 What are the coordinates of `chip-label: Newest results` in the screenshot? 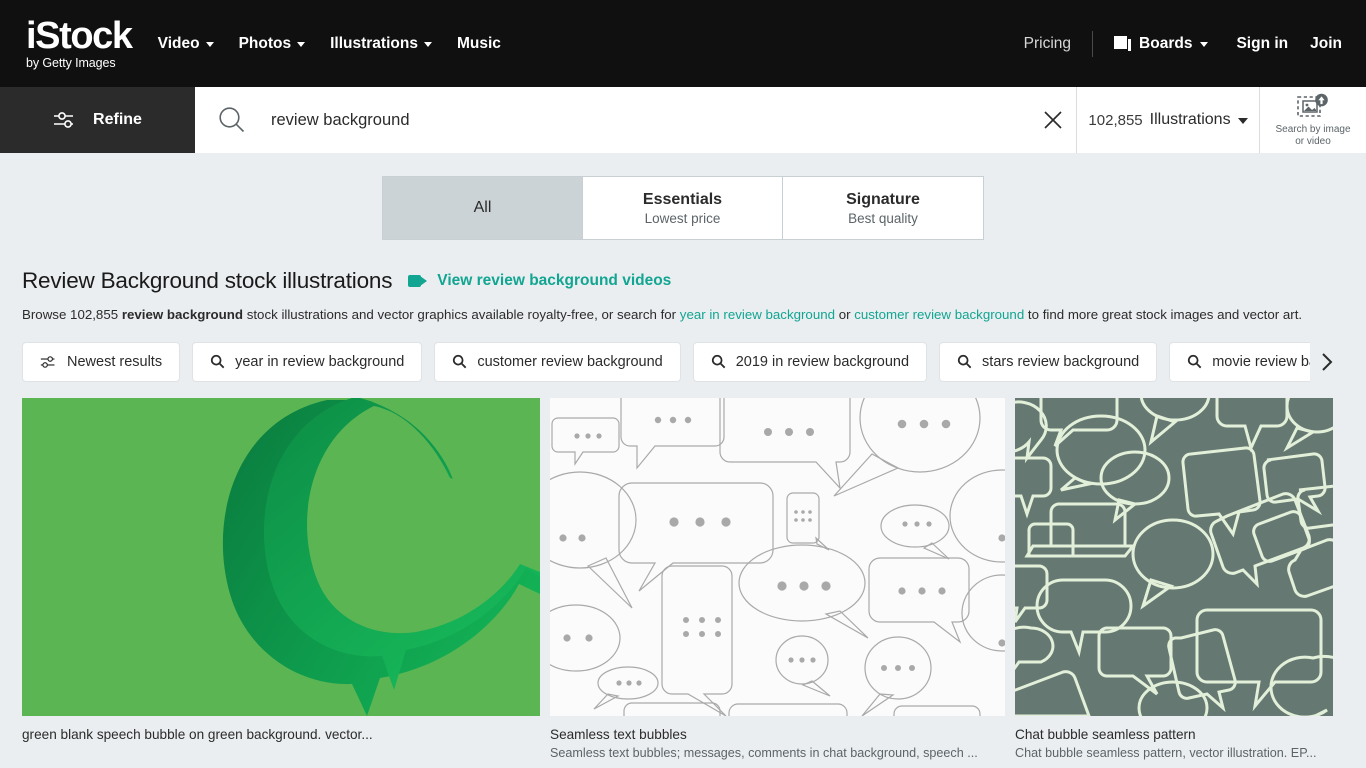 It's located at (115, 361).